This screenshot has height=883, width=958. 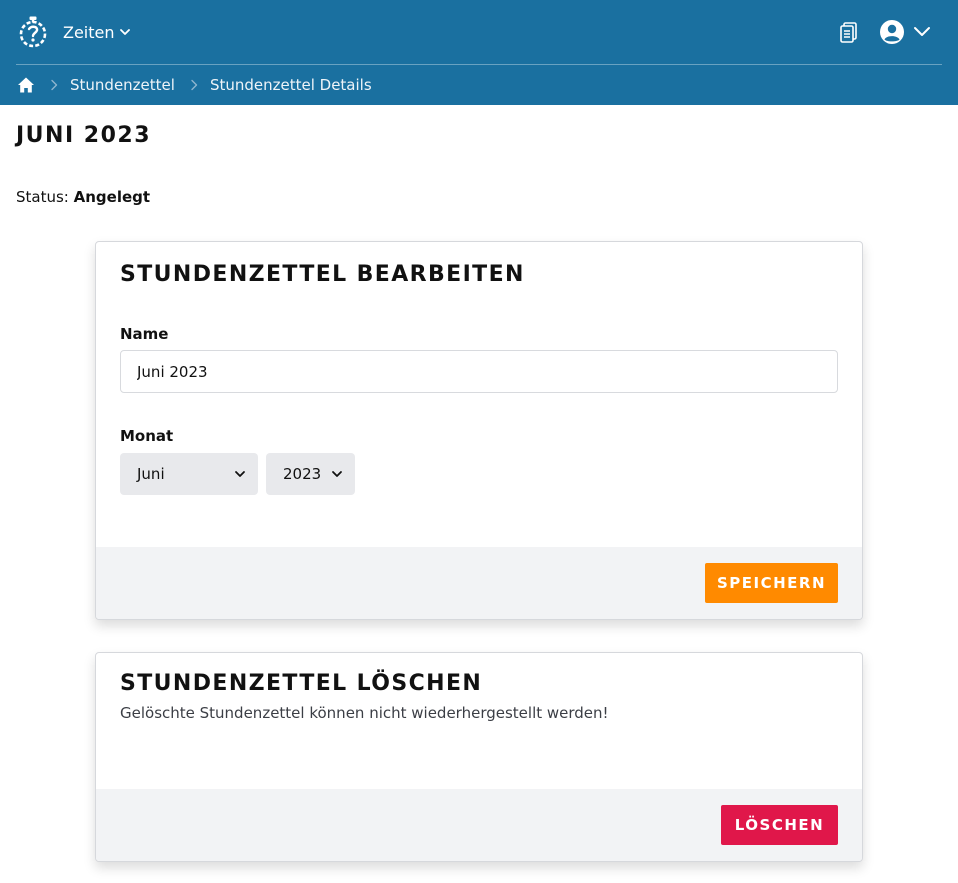 What do you see at coordinates (479, 371) in the screenshot?
I see `name-input` at bounding box center [479, 371].